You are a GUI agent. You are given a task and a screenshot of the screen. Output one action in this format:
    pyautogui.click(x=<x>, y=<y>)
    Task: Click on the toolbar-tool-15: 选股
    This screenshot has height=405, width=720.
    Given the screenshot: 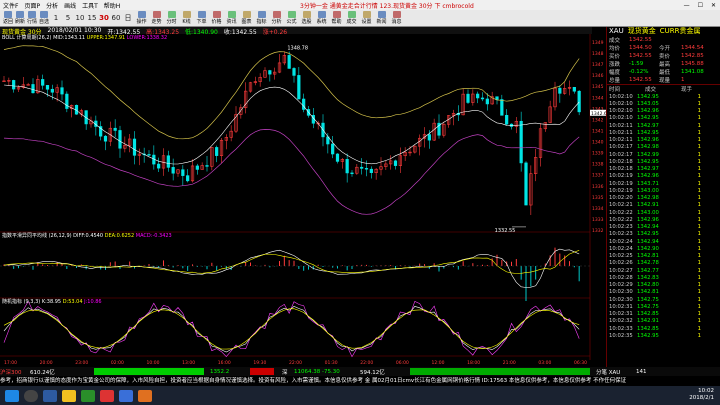 What is the action you would take?
    pyautogui.click(x=306, y=18)
    